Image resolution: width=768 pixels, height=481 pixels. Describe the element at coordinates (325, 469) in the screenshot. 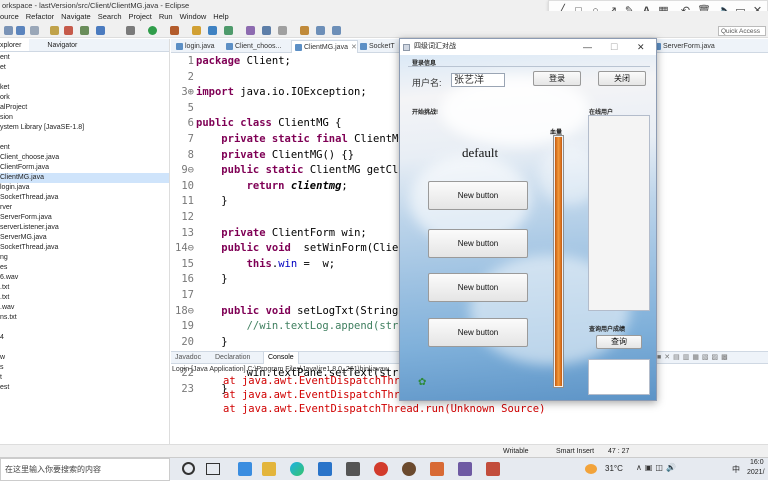

I see `mail-icon` at that location.